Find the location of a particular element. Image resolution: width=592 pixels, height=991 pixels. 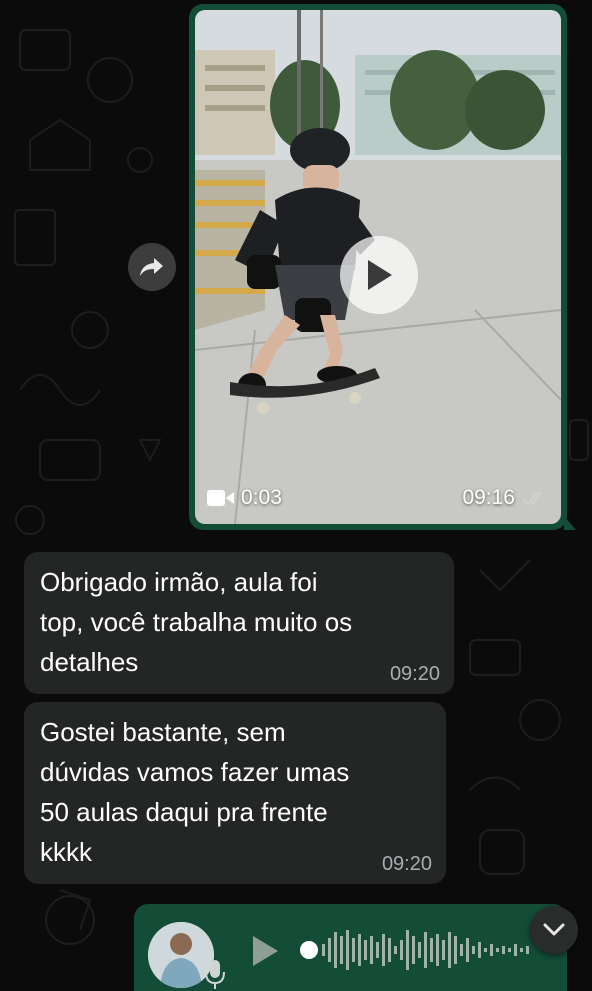

voice-message-bubble is located at coordinates (350, 947).